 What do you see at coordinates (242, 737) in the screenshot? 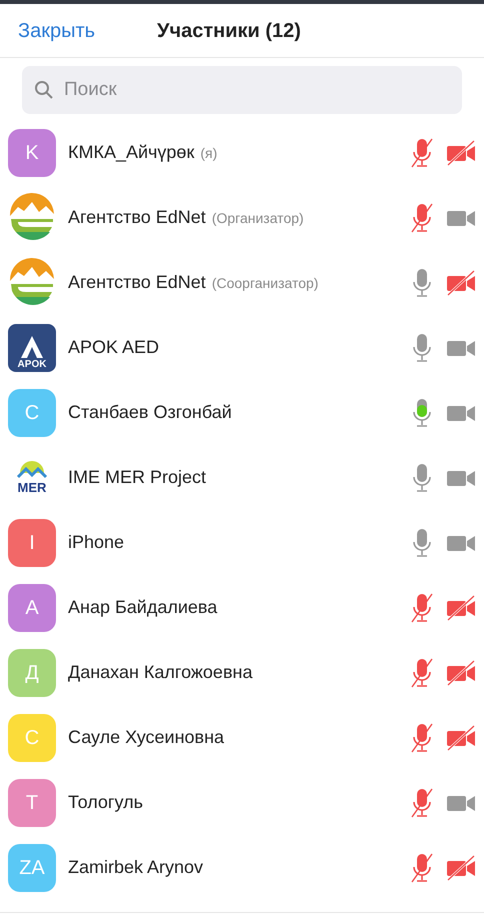
I see `participant-row: C Сауле Хусеиновна` at bounding box center [242, 737].